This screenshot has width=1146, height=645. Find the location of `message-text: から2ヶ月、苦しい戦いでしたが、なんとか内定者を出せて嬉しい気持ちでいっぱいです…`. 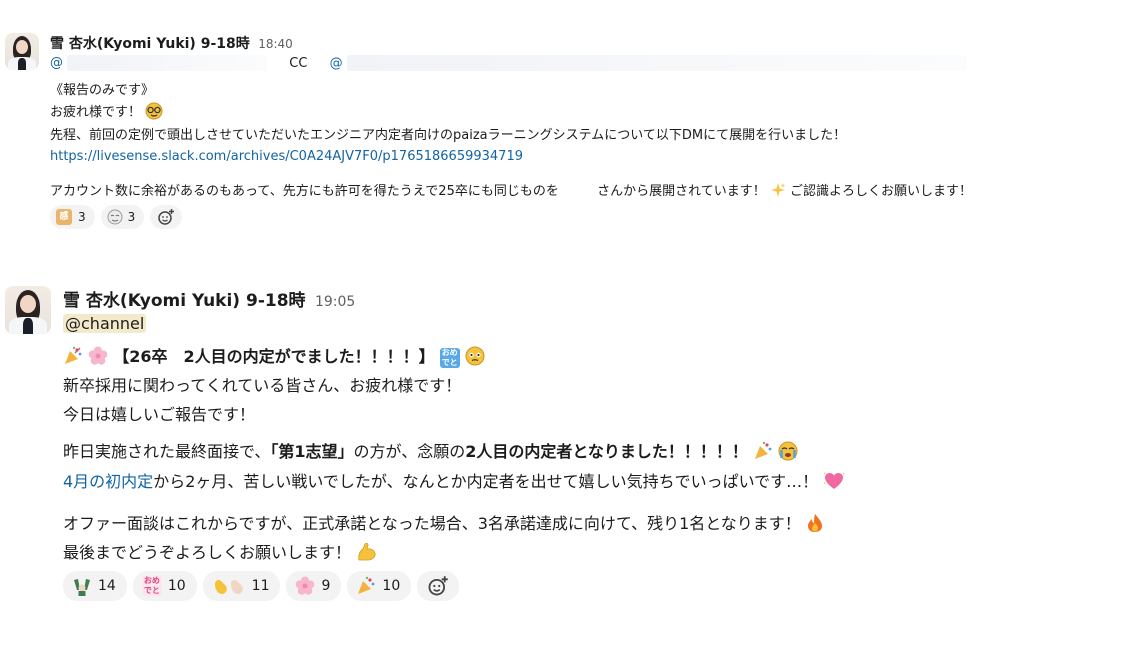

message-text: から2ヶ月、苦しい戦いでしたが、なんとか内定者を出せて嬉しい気持ちでいっぱいです… is located at coordinates (486, 481).